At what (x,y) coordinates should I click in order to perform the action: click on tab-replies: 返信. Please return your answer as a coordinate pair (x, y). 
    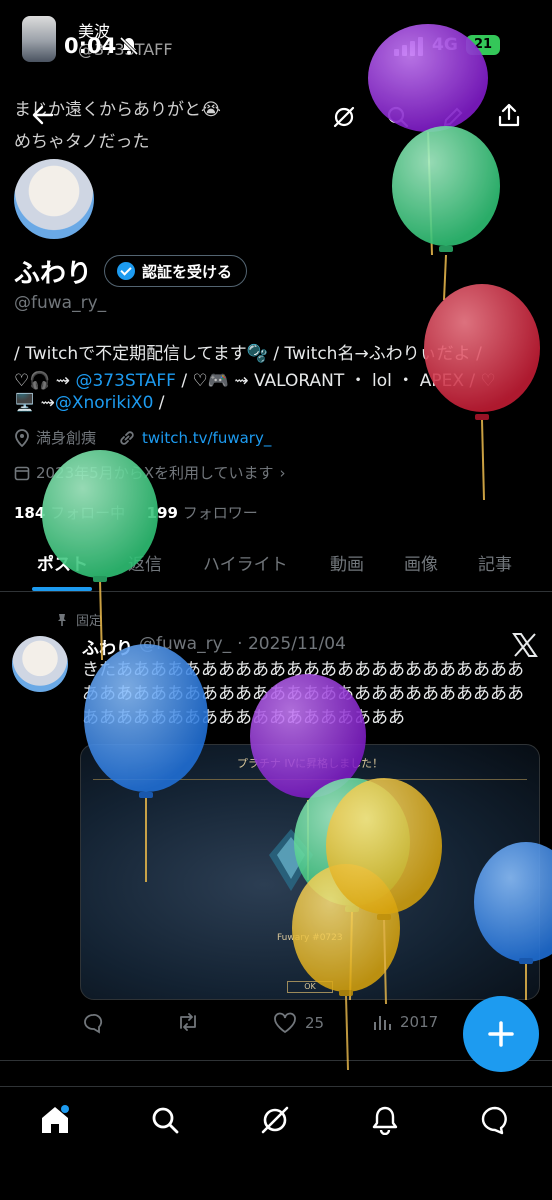
    Looking at the image, I should click on (145, 562).